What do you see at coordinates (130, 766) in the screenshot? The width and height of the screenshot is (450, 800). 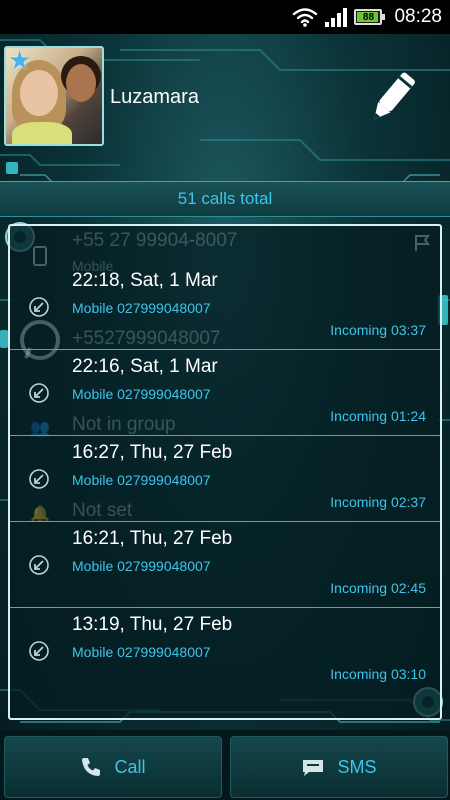 I see `call-button-label: Call` at bounding box center [130, 766].